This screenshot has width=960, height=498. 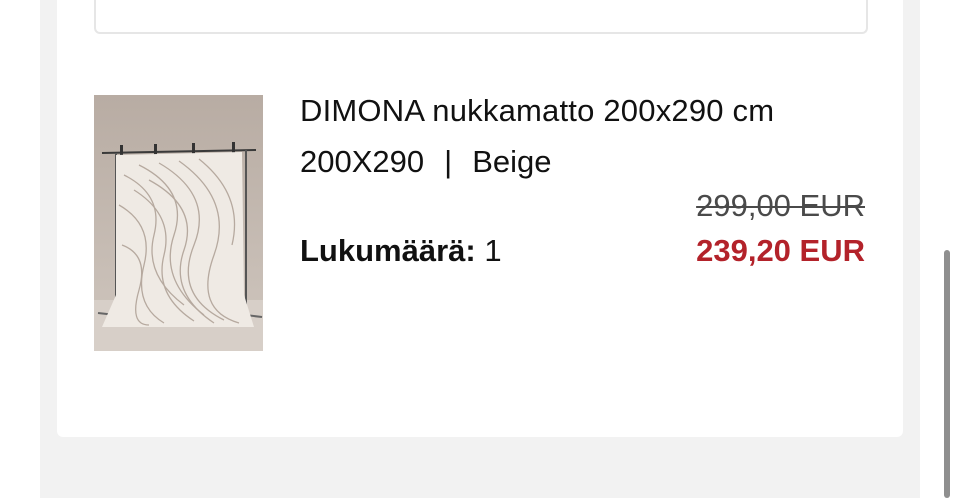 What do you see at coordinates (425, 162) in the screenshot?
I see `product-variant: 200X290 | Beige` at bounding box center [425, 162].